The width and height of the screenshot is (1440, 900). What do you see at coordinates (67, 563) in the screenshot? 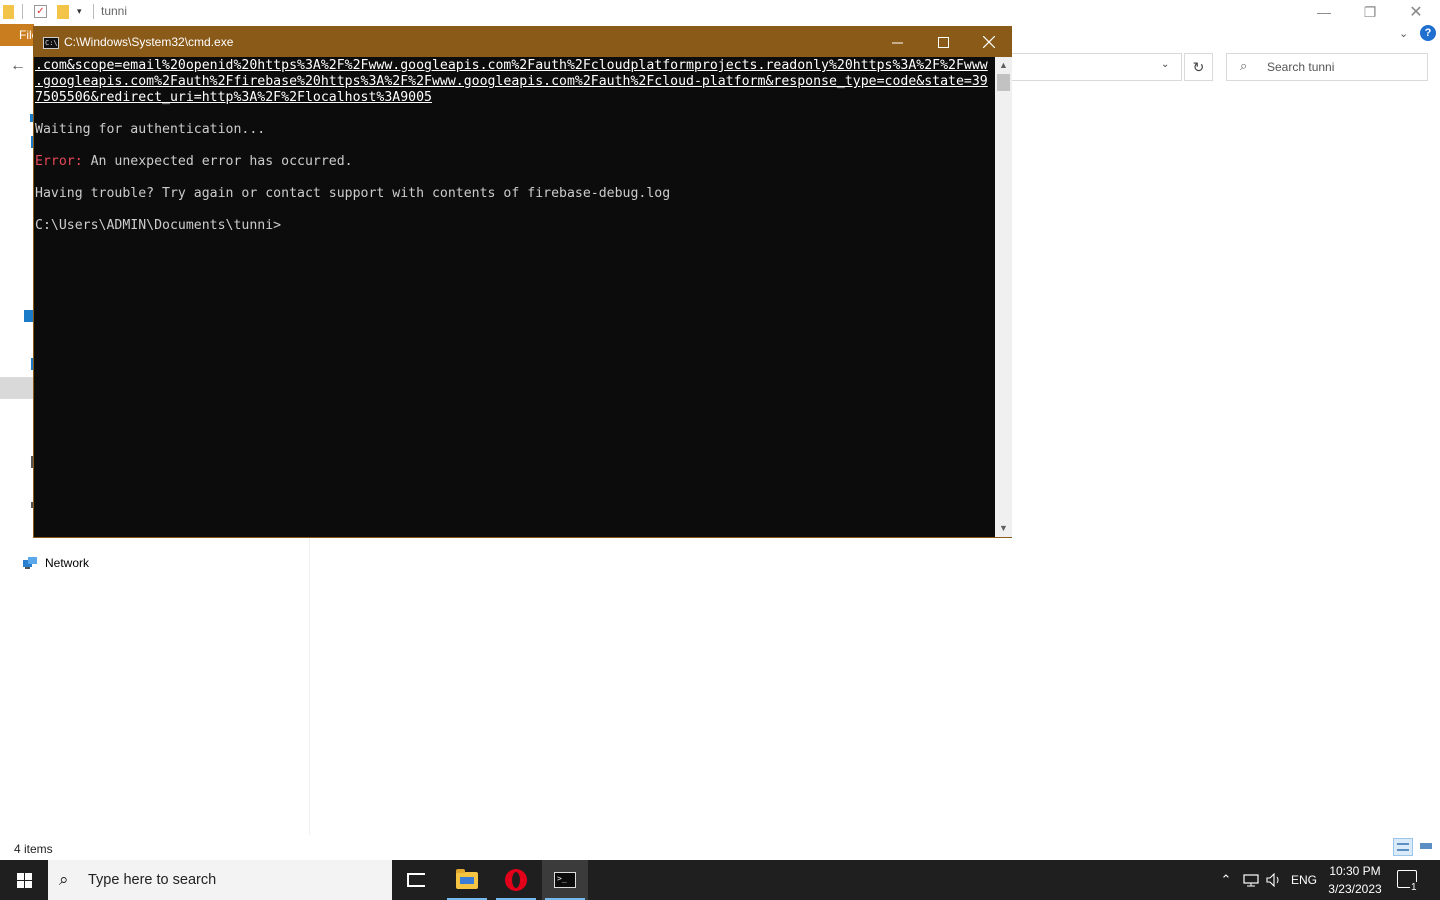
I see `nav-network-label: Network` at bounding box center [67, 563].